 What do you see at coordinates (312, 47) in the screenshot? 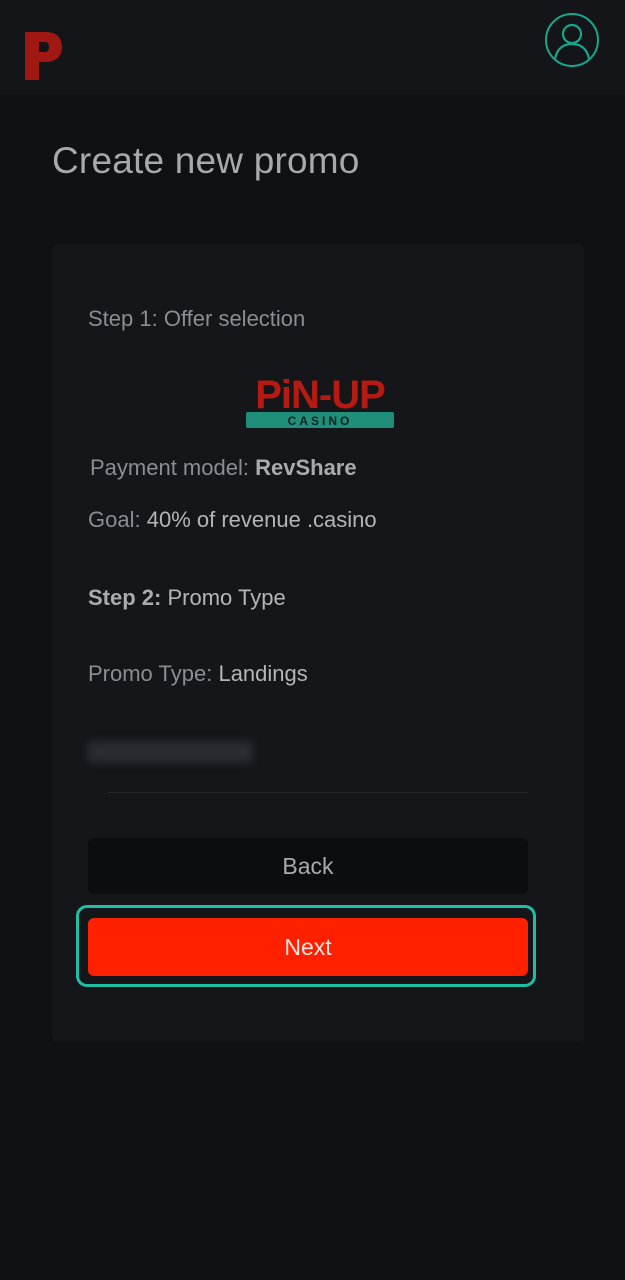
I see `top-header` at bounding box center [312, 47].